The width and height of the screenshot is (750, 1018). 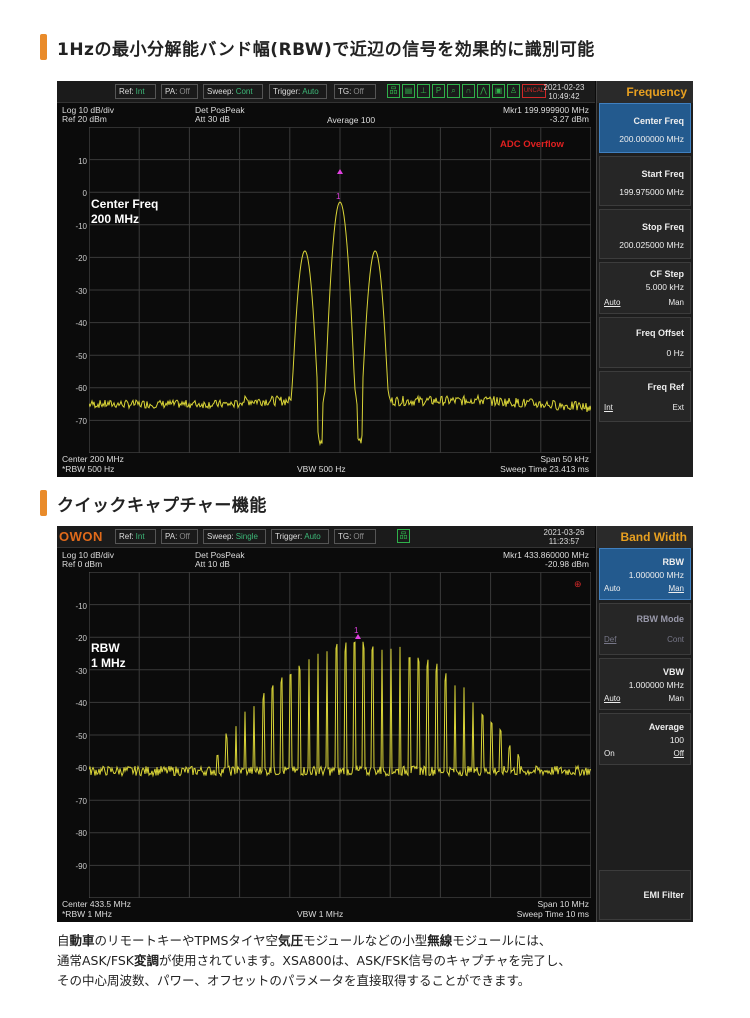 I want to click on datetime: 2021-03-26 11:23:57, so click(x=564, y=537).